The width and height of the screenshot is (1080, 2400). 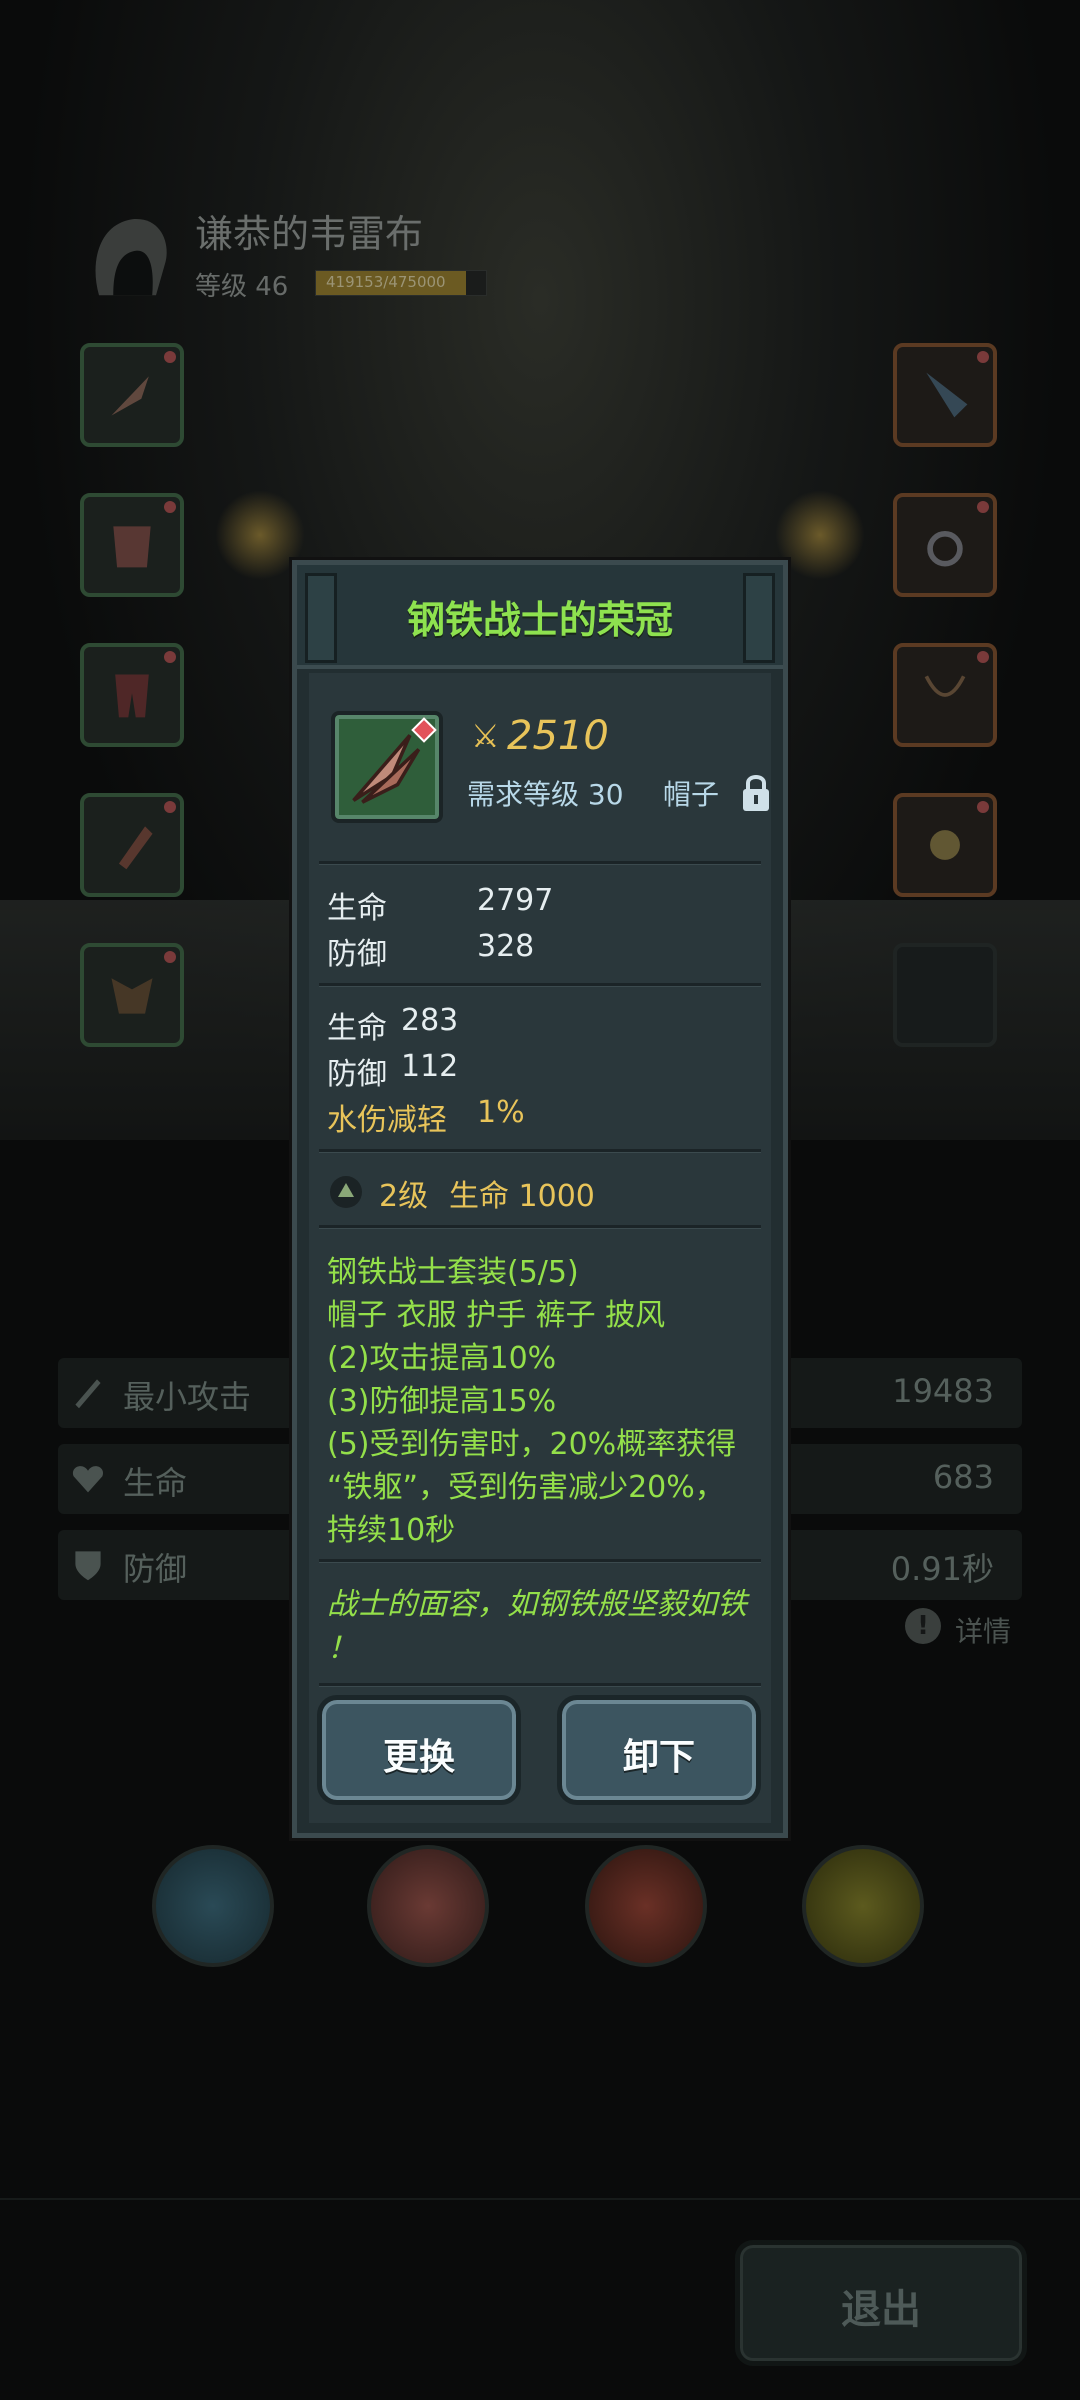 I want to click on ring-icon, so click(x=945, y=549).